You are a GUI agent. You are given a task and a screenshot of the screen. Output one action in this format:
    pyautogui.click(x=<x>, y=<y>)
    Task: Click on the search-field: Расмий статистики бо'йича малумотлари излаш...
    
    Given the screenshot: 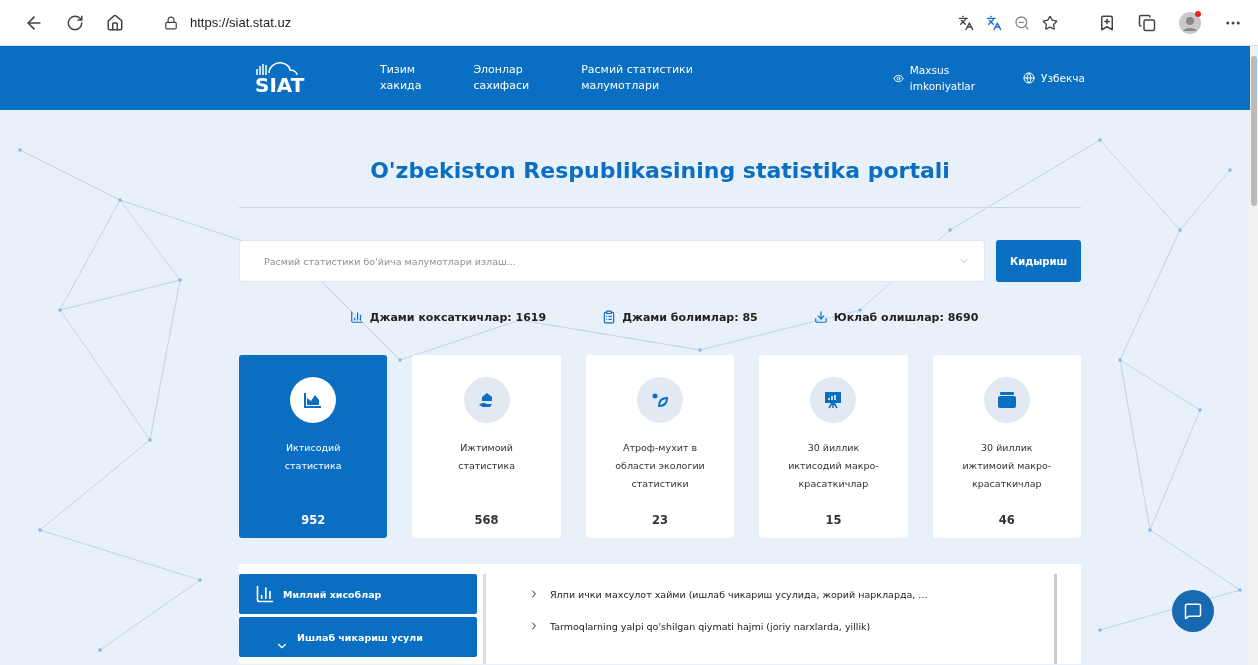 What is the action you would take?
    pyautogui.click(x=612, y=261)
    